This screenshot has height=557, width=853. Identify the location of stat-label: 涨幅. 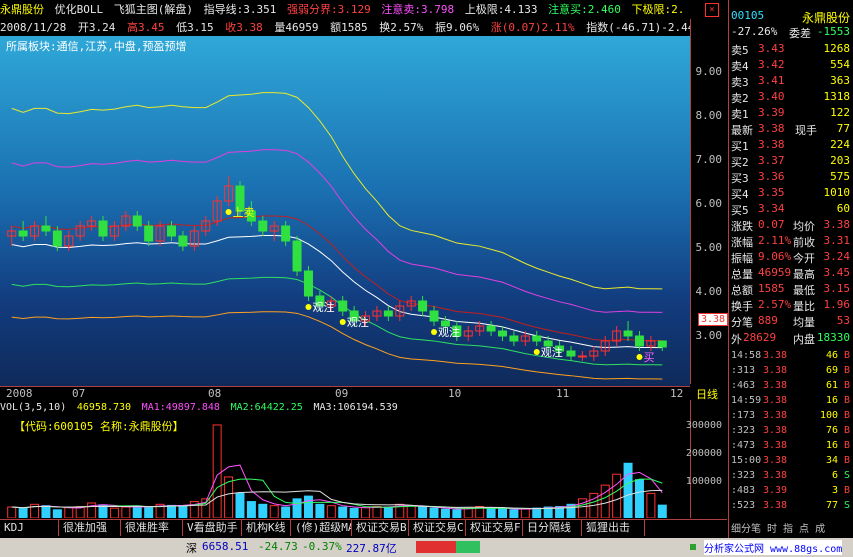
(742, 242).